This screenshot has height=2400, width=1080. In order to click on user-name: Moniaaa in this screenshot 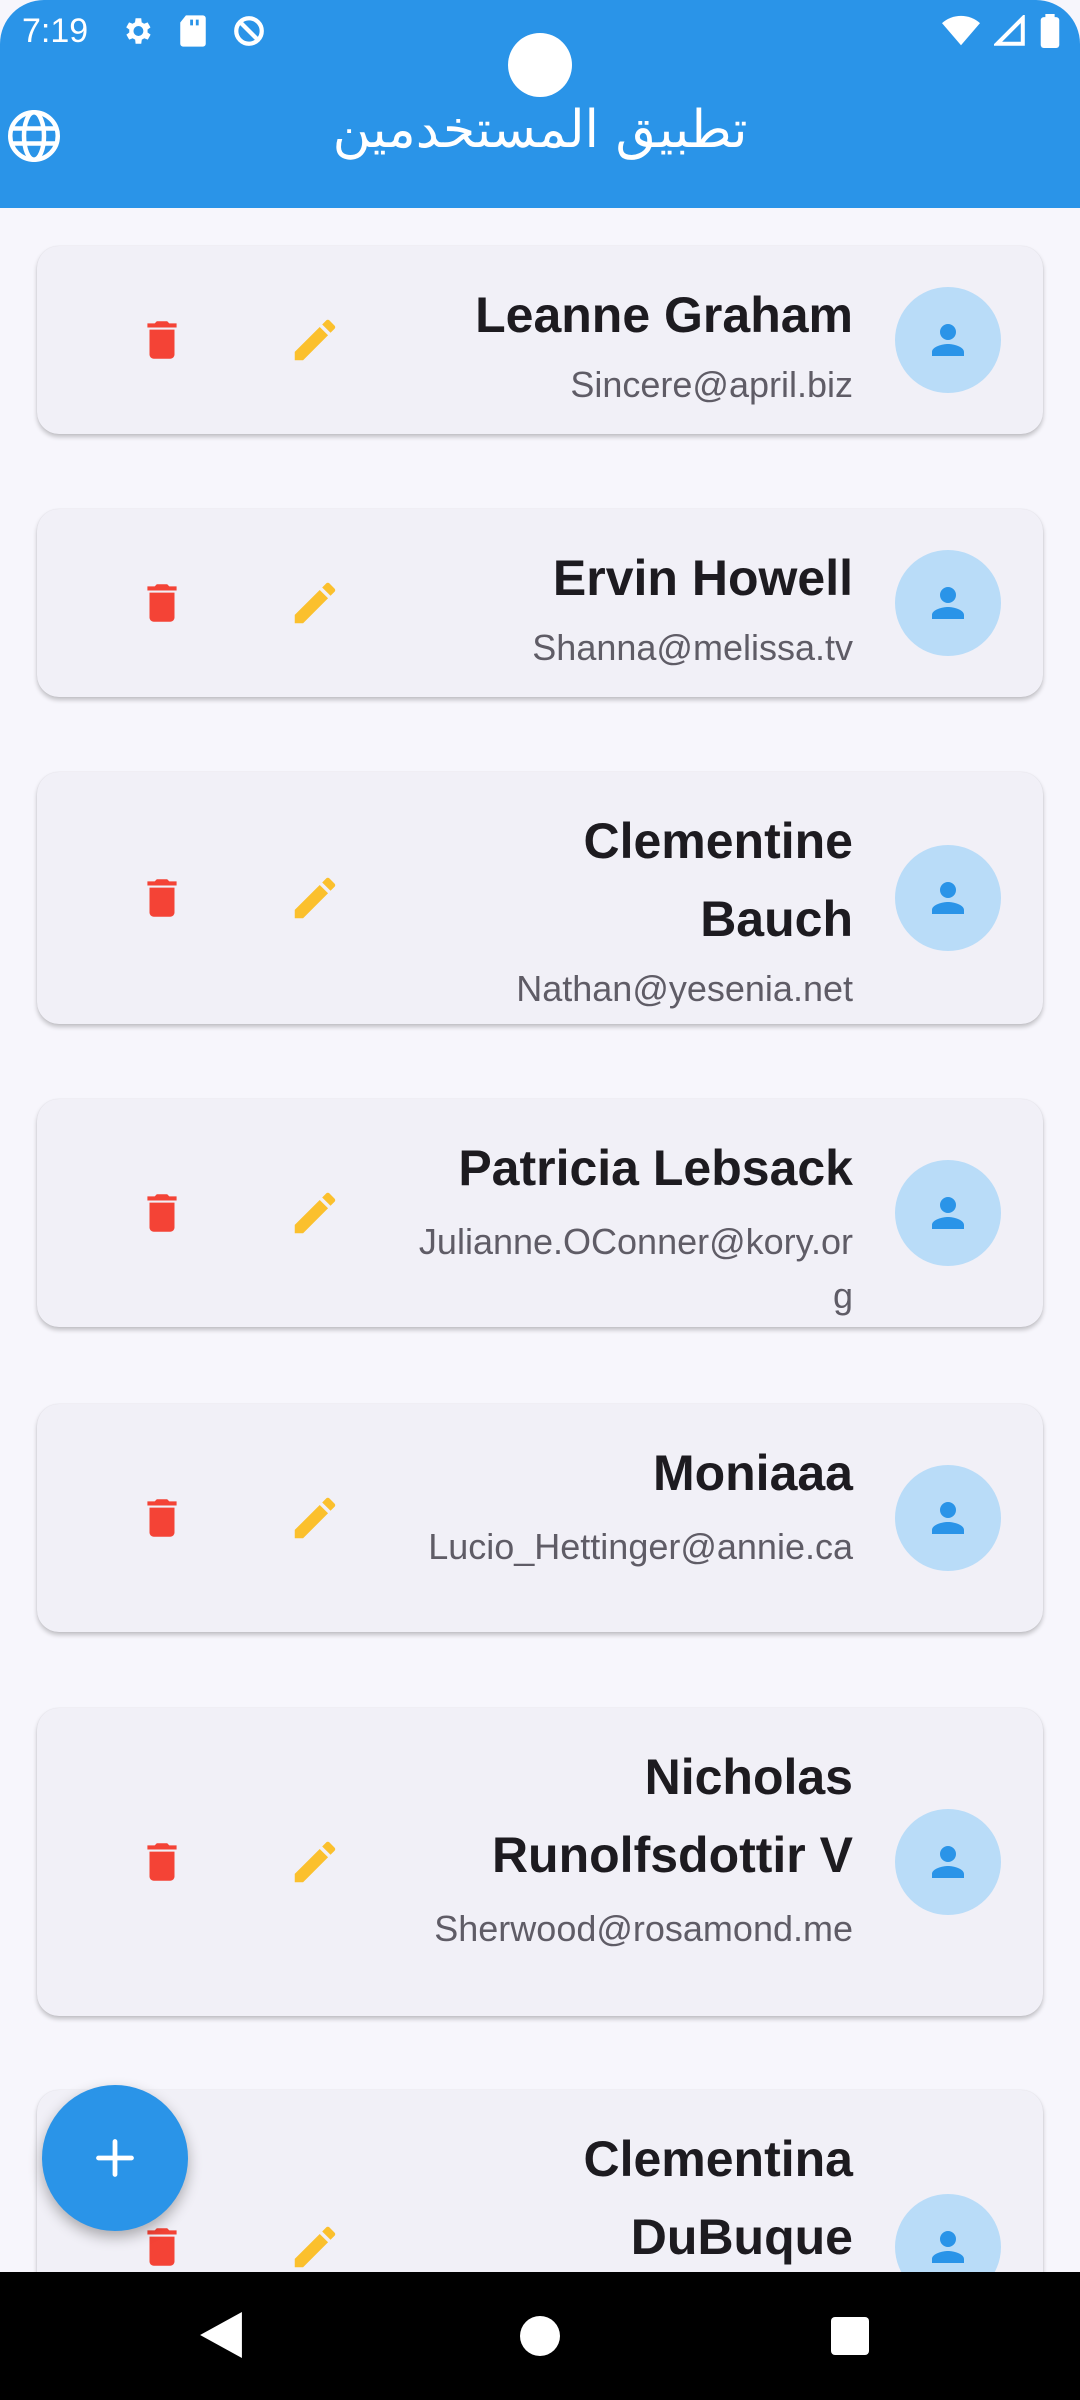, I will do `click(752, 1473)`.